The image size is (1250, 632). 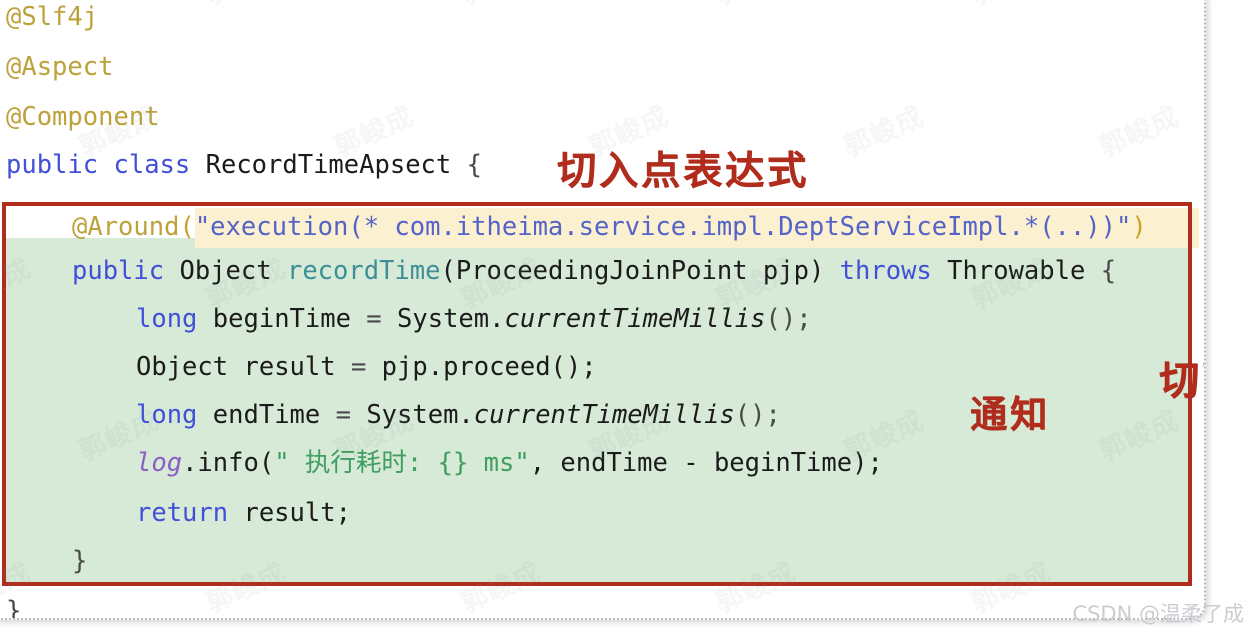 I want to click on exception-throwable: Throwable, so click(x=1016, y=271).